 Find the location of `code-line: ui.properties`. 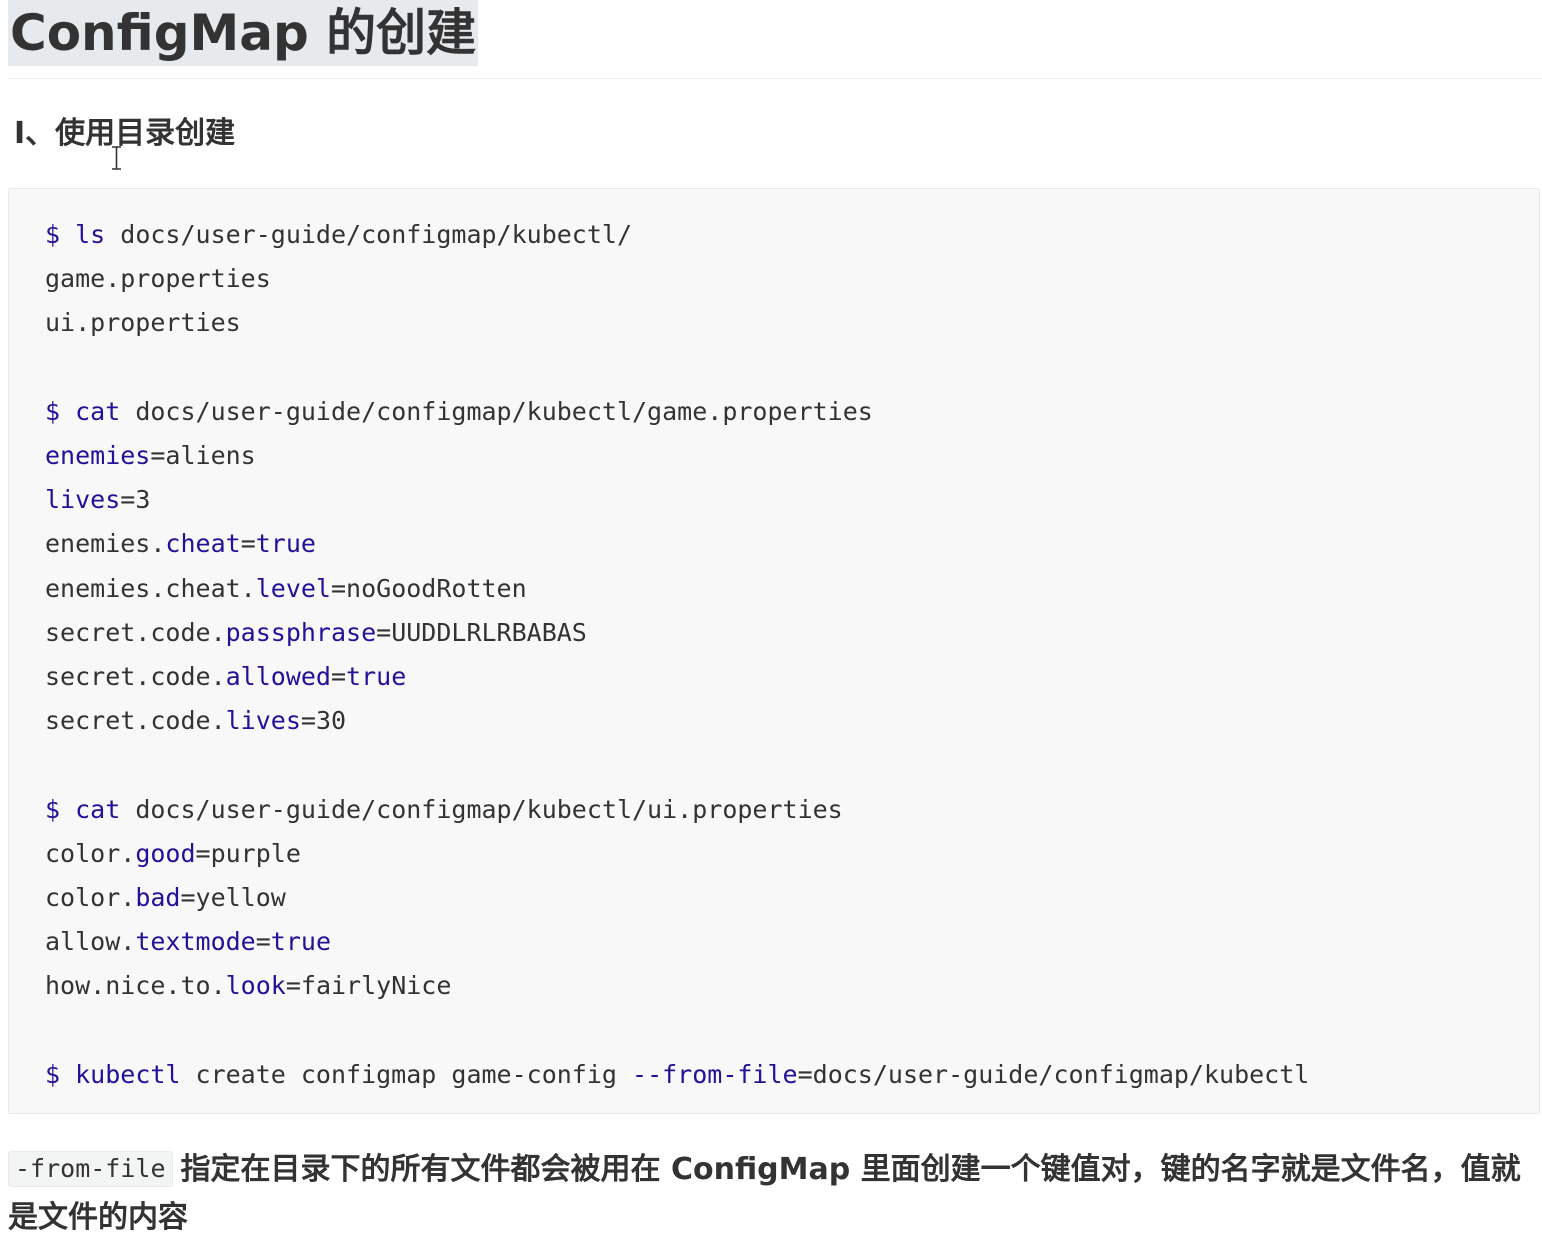

code-line: ui.properties is located at coordinates (143, 323).